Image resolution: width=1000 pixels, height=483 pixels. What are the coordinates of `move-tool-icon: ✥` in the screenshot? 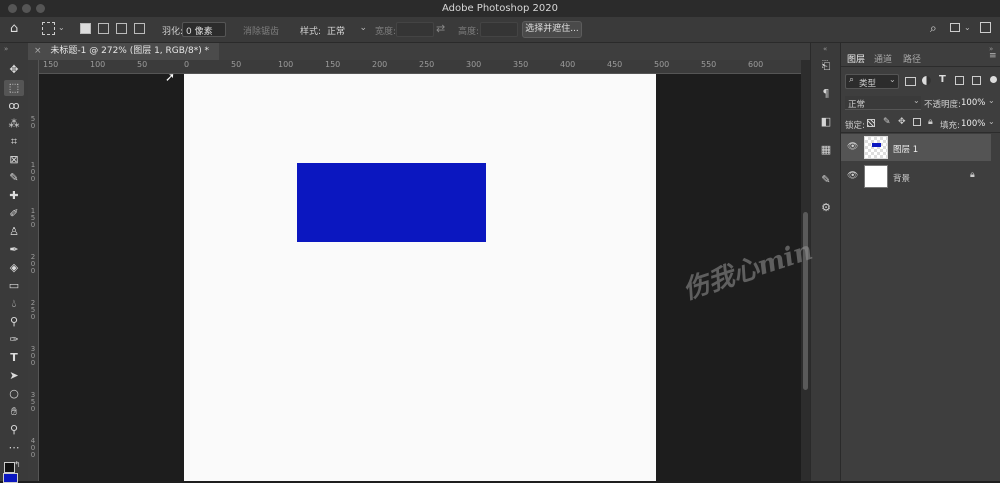 It's located at (14, 70).